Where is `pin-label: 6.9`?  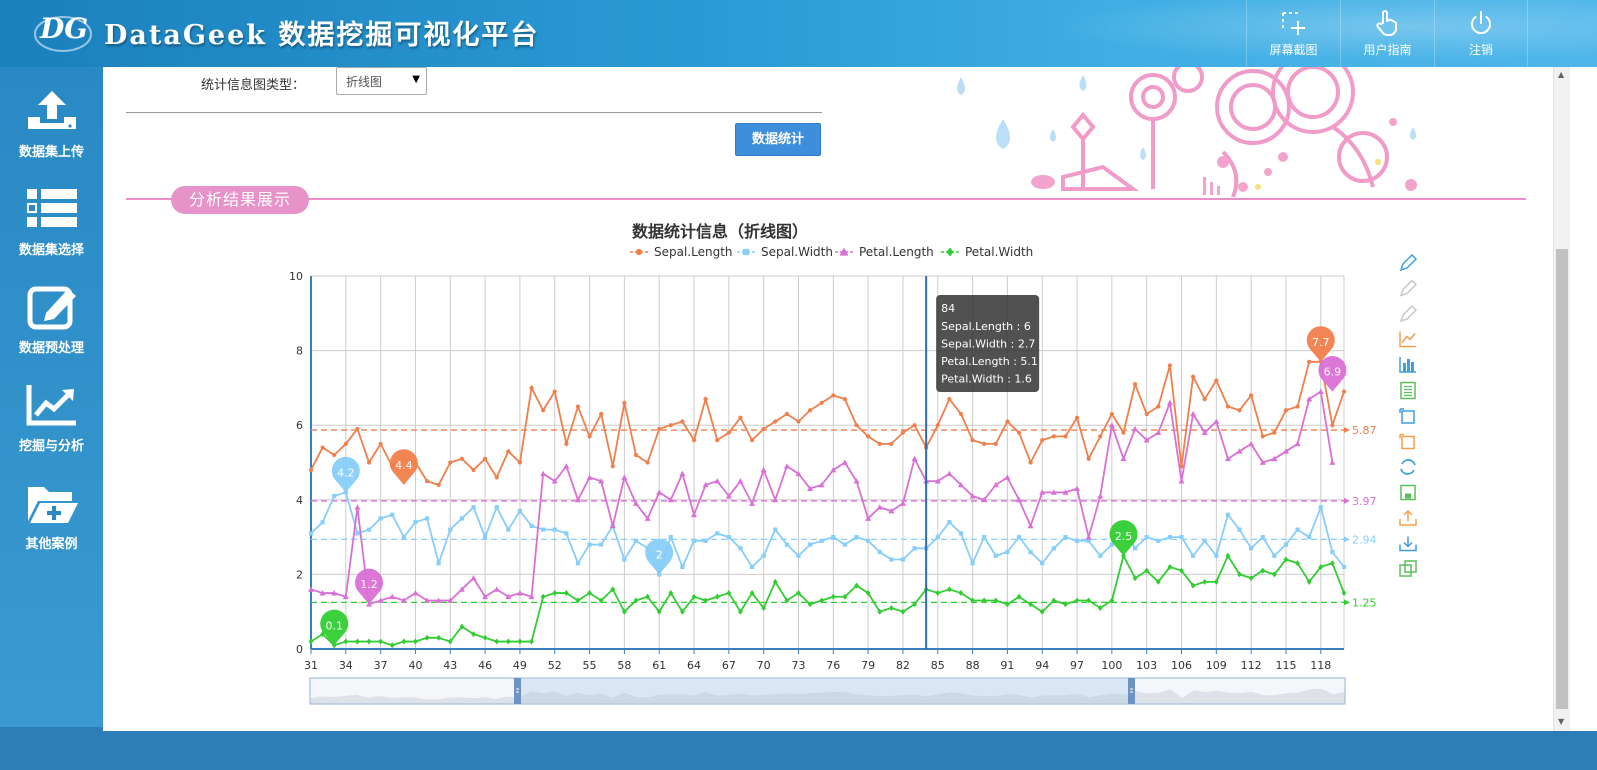 pin-label: 6.9 is located at coordinates (1333, 372).